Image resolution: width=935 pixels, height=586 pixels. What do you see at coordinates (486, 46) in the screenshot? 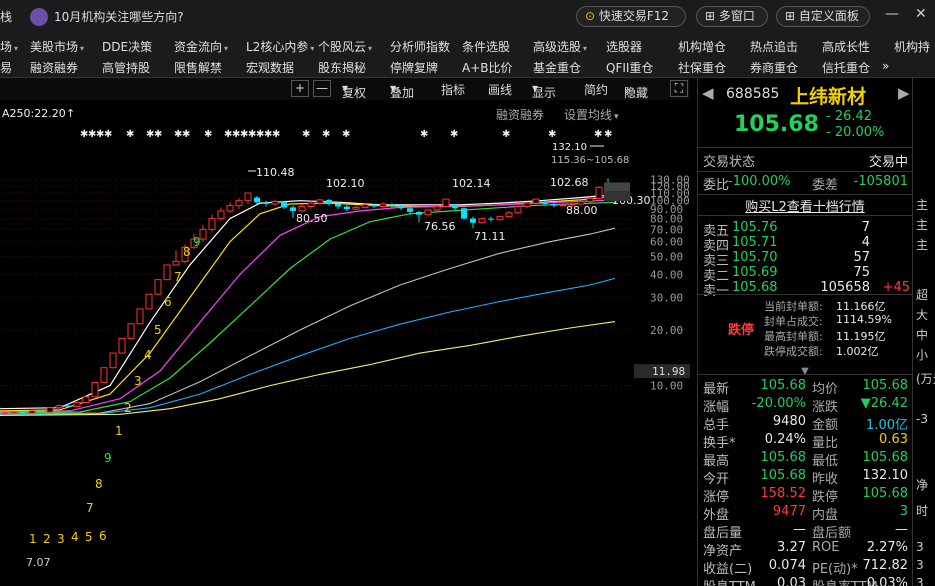
I see `menu-item: 条件选股` at bounding box center [486, 46].